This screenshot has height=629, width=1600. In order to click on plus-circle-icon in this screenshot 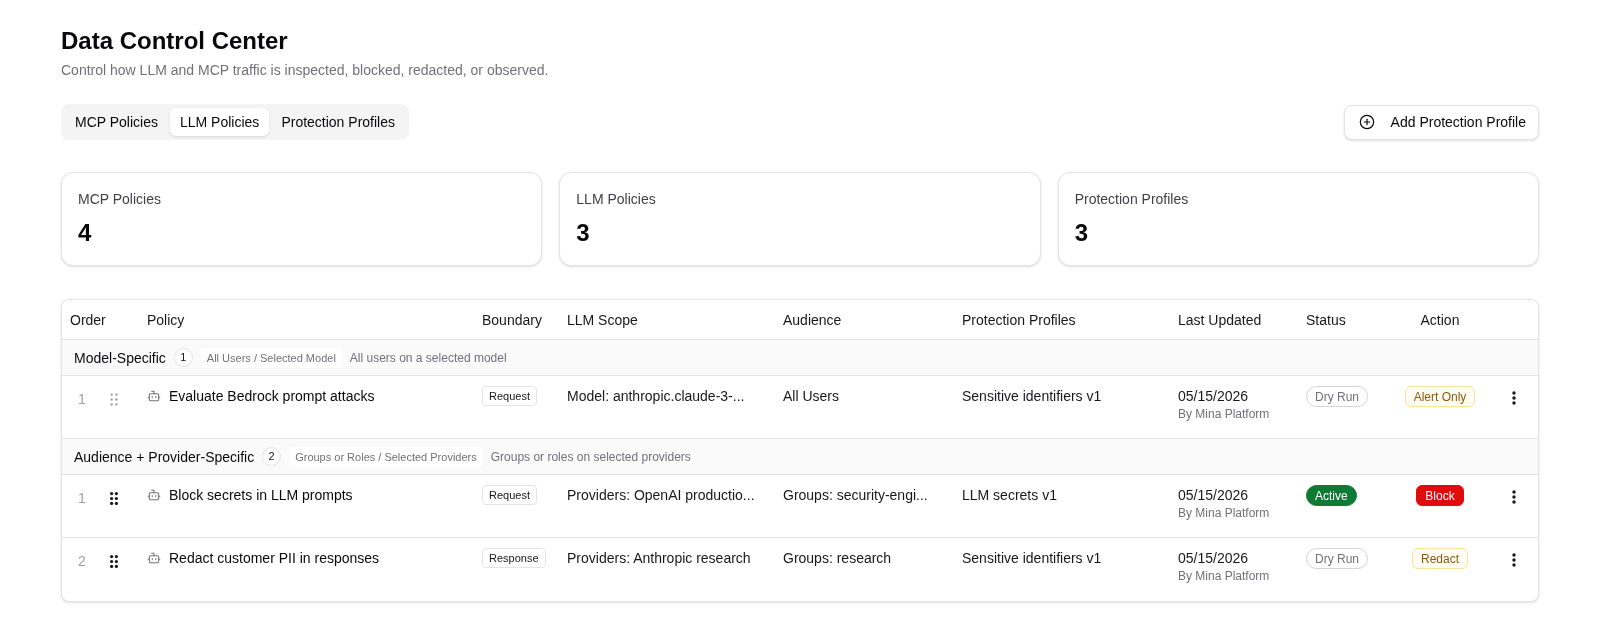, I will do `click(1366, 122)`.